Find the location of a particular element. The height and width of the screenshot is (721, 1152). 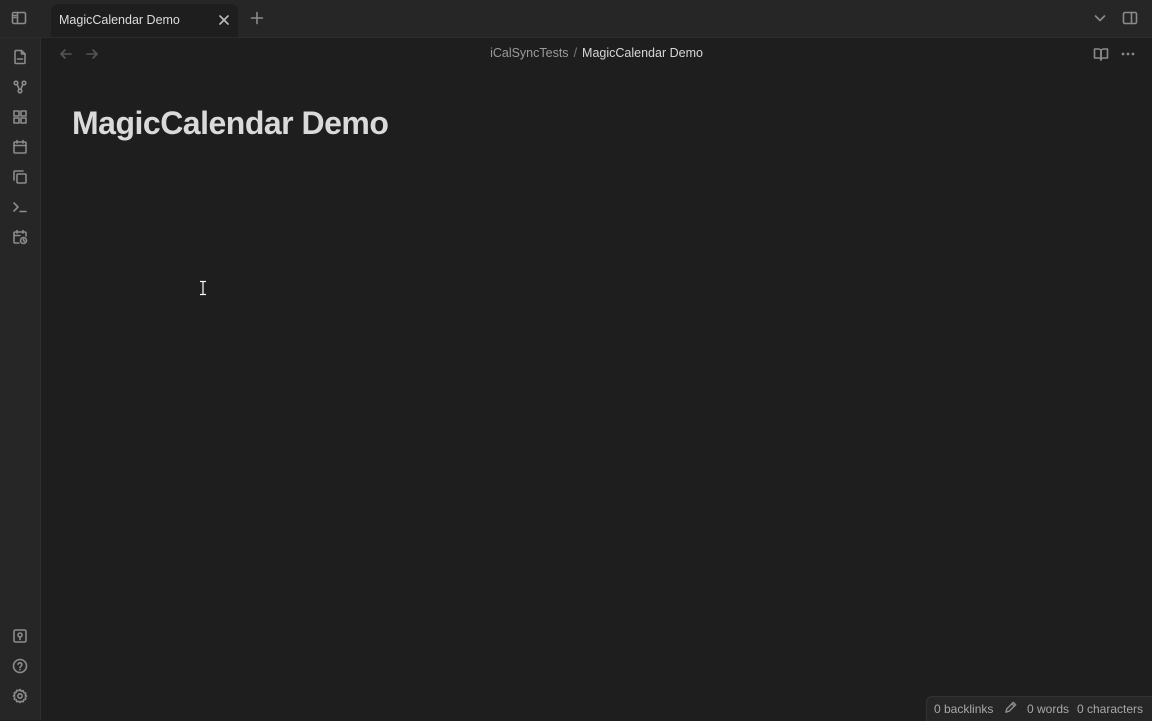

file-icon is located at coordinates (20, 57).